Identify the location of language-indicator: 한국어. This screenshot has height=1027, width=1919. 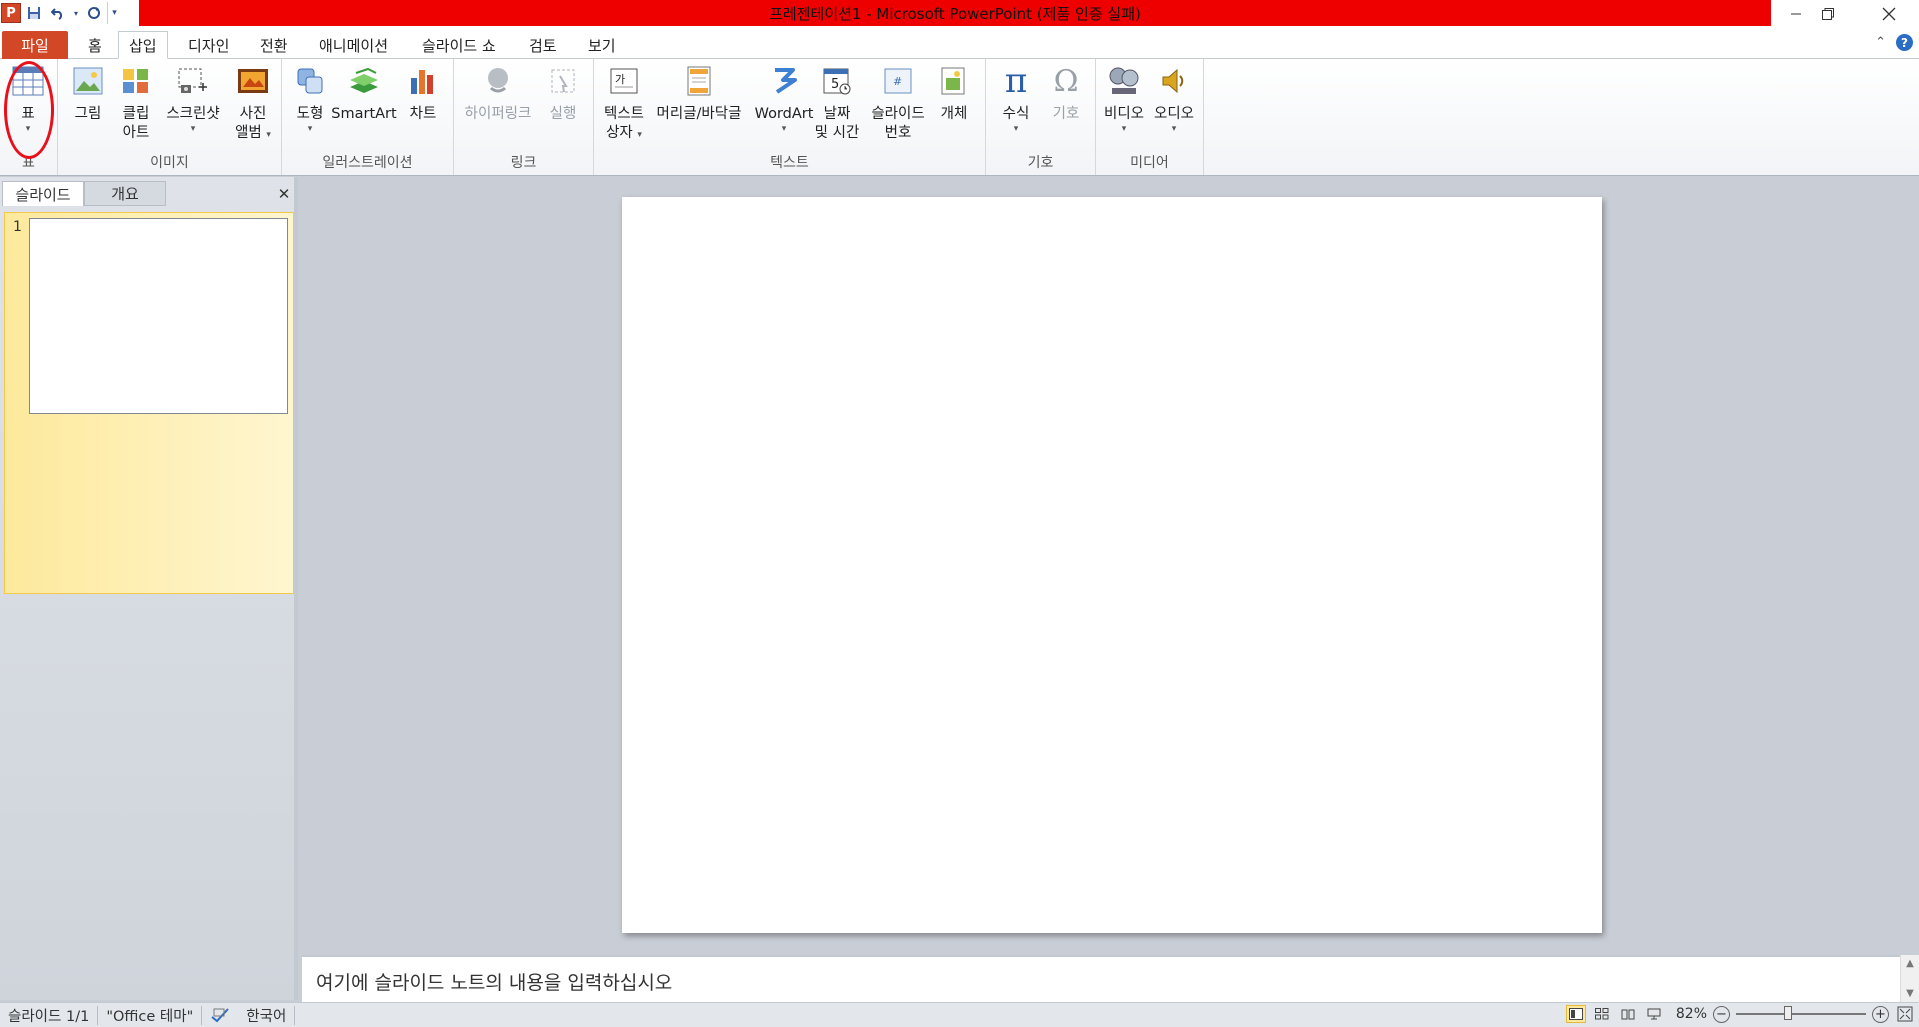
(267, 1015).